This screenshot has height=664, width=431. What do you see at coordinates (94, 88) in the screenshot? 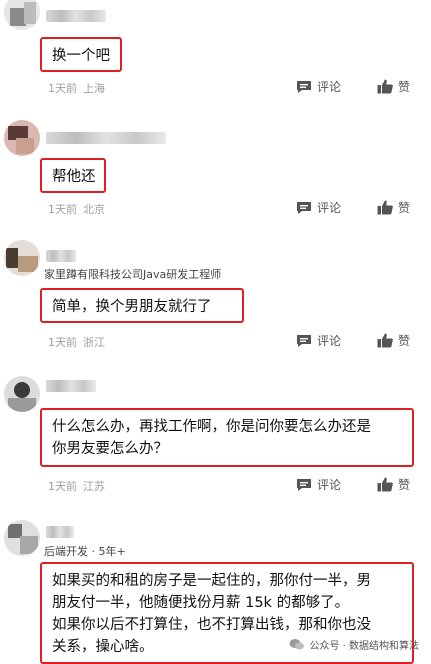
I see `comment-location: 上海` at bounding box center [94, 88].